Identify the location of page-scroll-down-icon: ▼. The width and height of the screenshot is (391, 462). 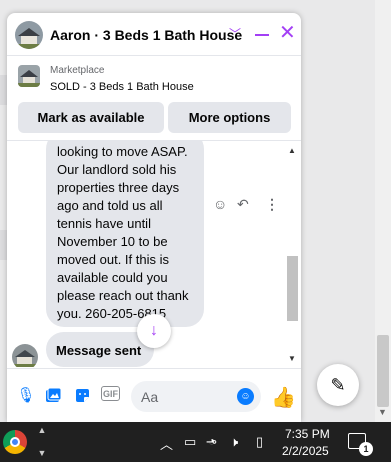
(382, 412).